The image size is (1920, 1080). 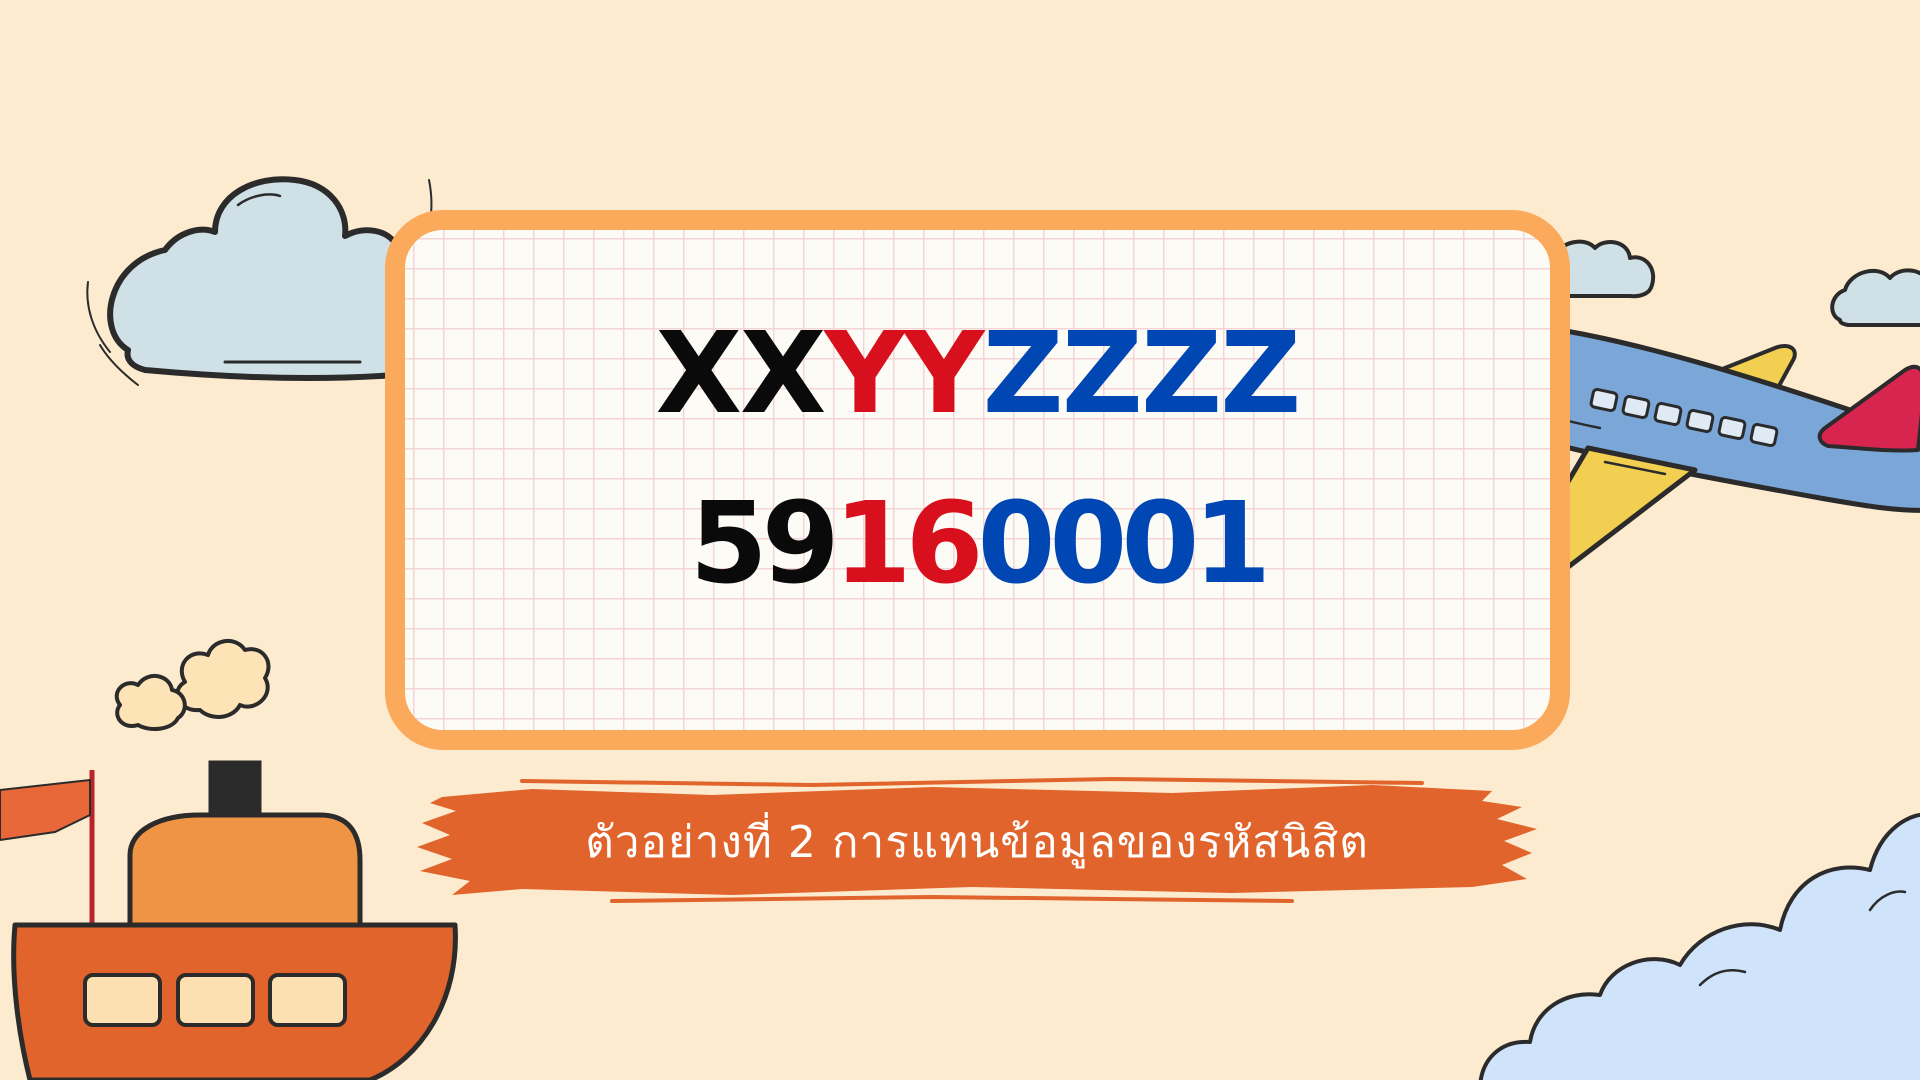 I want to click on example-segment-sequence: 0001, so click(x=1124, y=544).